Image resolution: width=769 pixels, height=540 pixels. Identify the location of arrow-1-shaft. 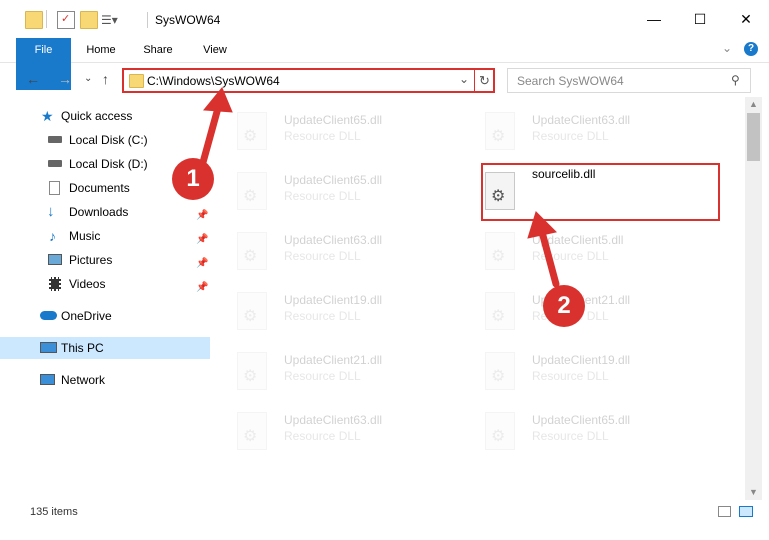
(210, 137).